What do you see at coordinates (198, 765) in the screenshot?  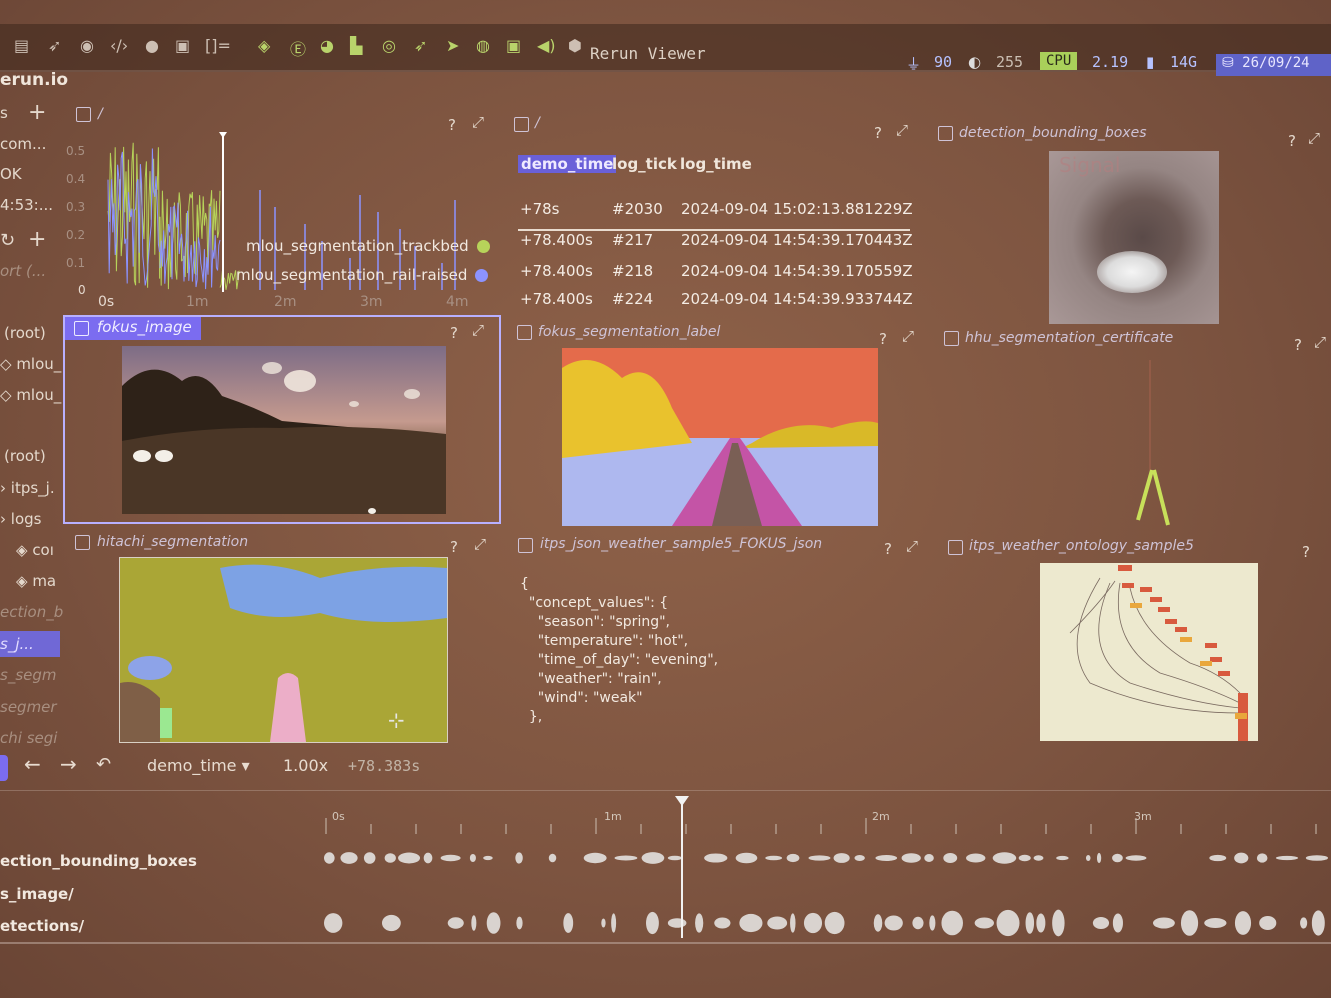 I see `timeline-selector: demo_time ▾` at bounding box center [198, 765].